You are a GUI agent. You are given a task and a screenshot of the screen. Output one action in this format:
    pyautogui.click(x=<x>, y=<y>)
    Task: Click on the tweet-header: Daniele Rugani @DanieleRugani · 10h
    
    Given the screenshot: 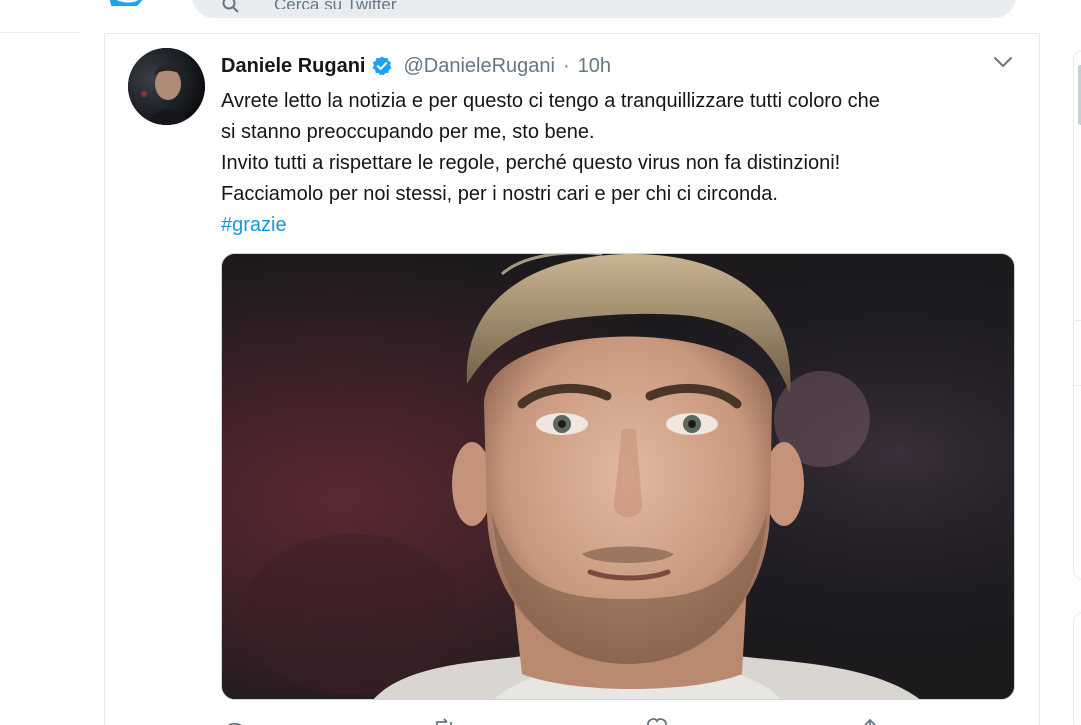 What is the action you would take?
    pyautogui.click(x=416, y=66)
    